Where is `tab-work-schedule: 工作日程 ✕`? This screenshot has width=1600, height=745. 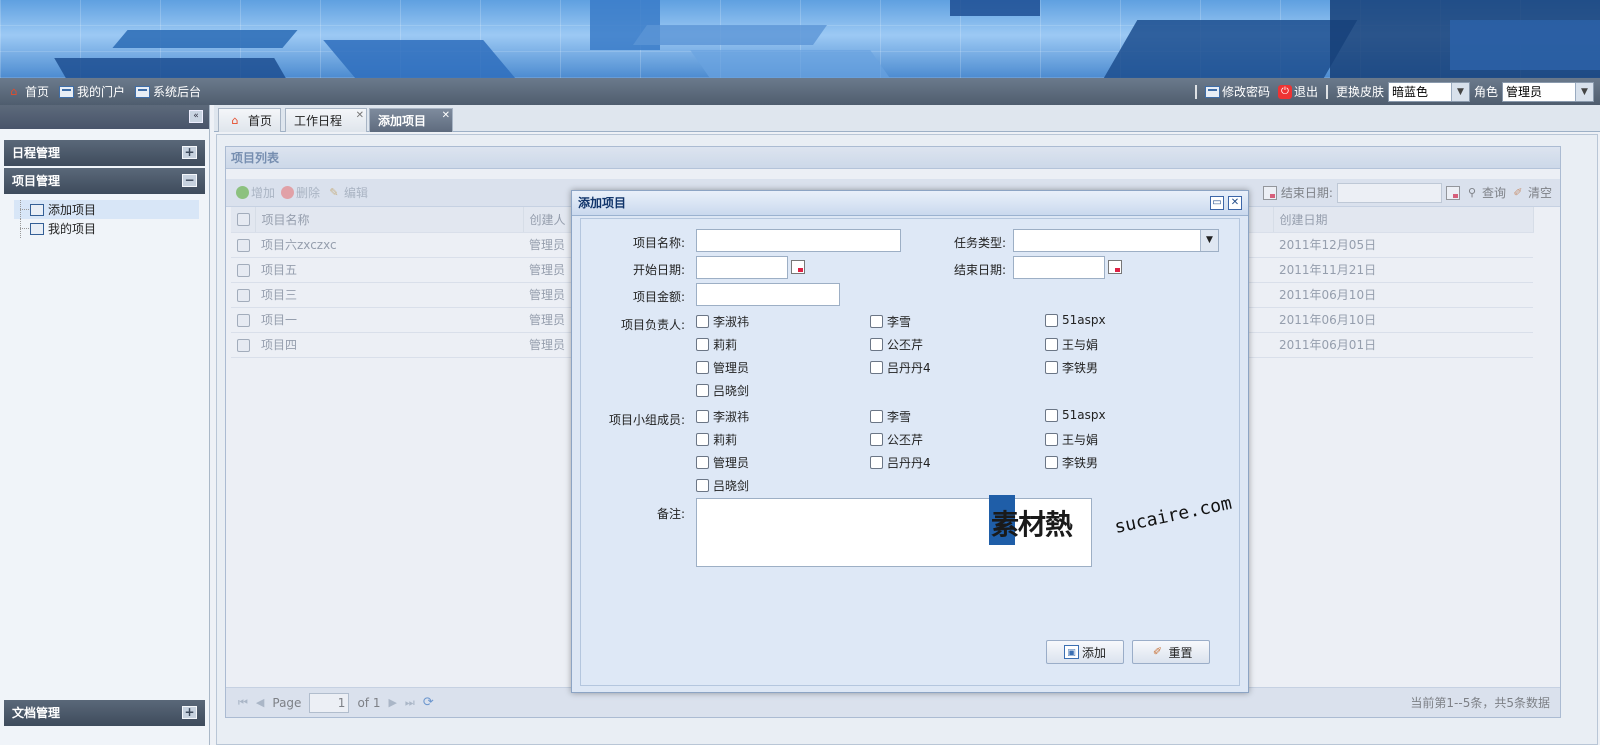 tab-work-schedule: 工作日程 ✕ is located at coordinates (326, 120).